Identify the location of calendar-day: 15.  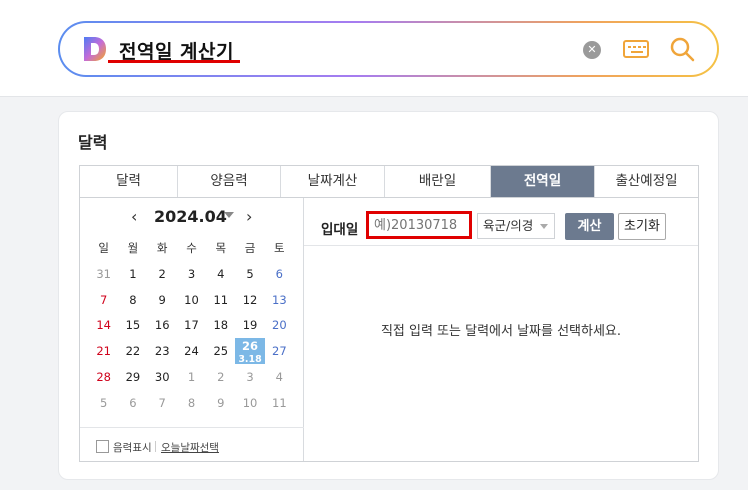
(132, 325).